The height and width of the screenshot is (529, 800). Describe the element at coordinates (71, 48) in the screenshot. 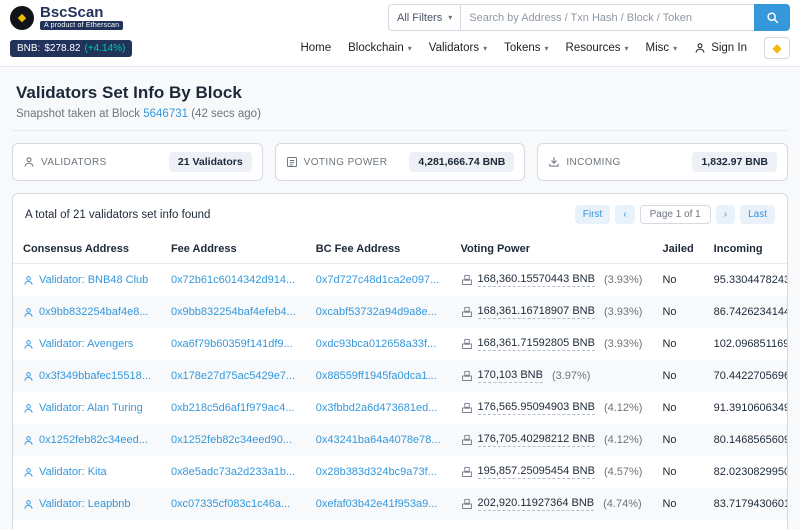

I see `bnb-price-badge: BNB: $278.82 (+4.14%)` at that location.